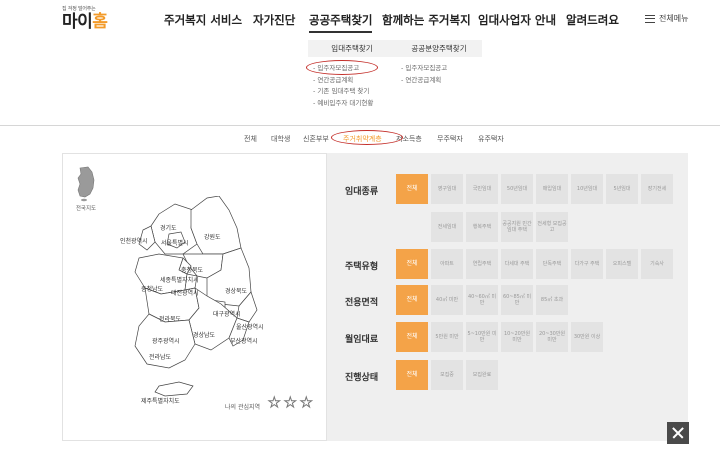 This screenshot has height=450, width=720. Describe the element at coordinates (362, 378) in the screenshot. I see `status-label: 진행상태` at that location.